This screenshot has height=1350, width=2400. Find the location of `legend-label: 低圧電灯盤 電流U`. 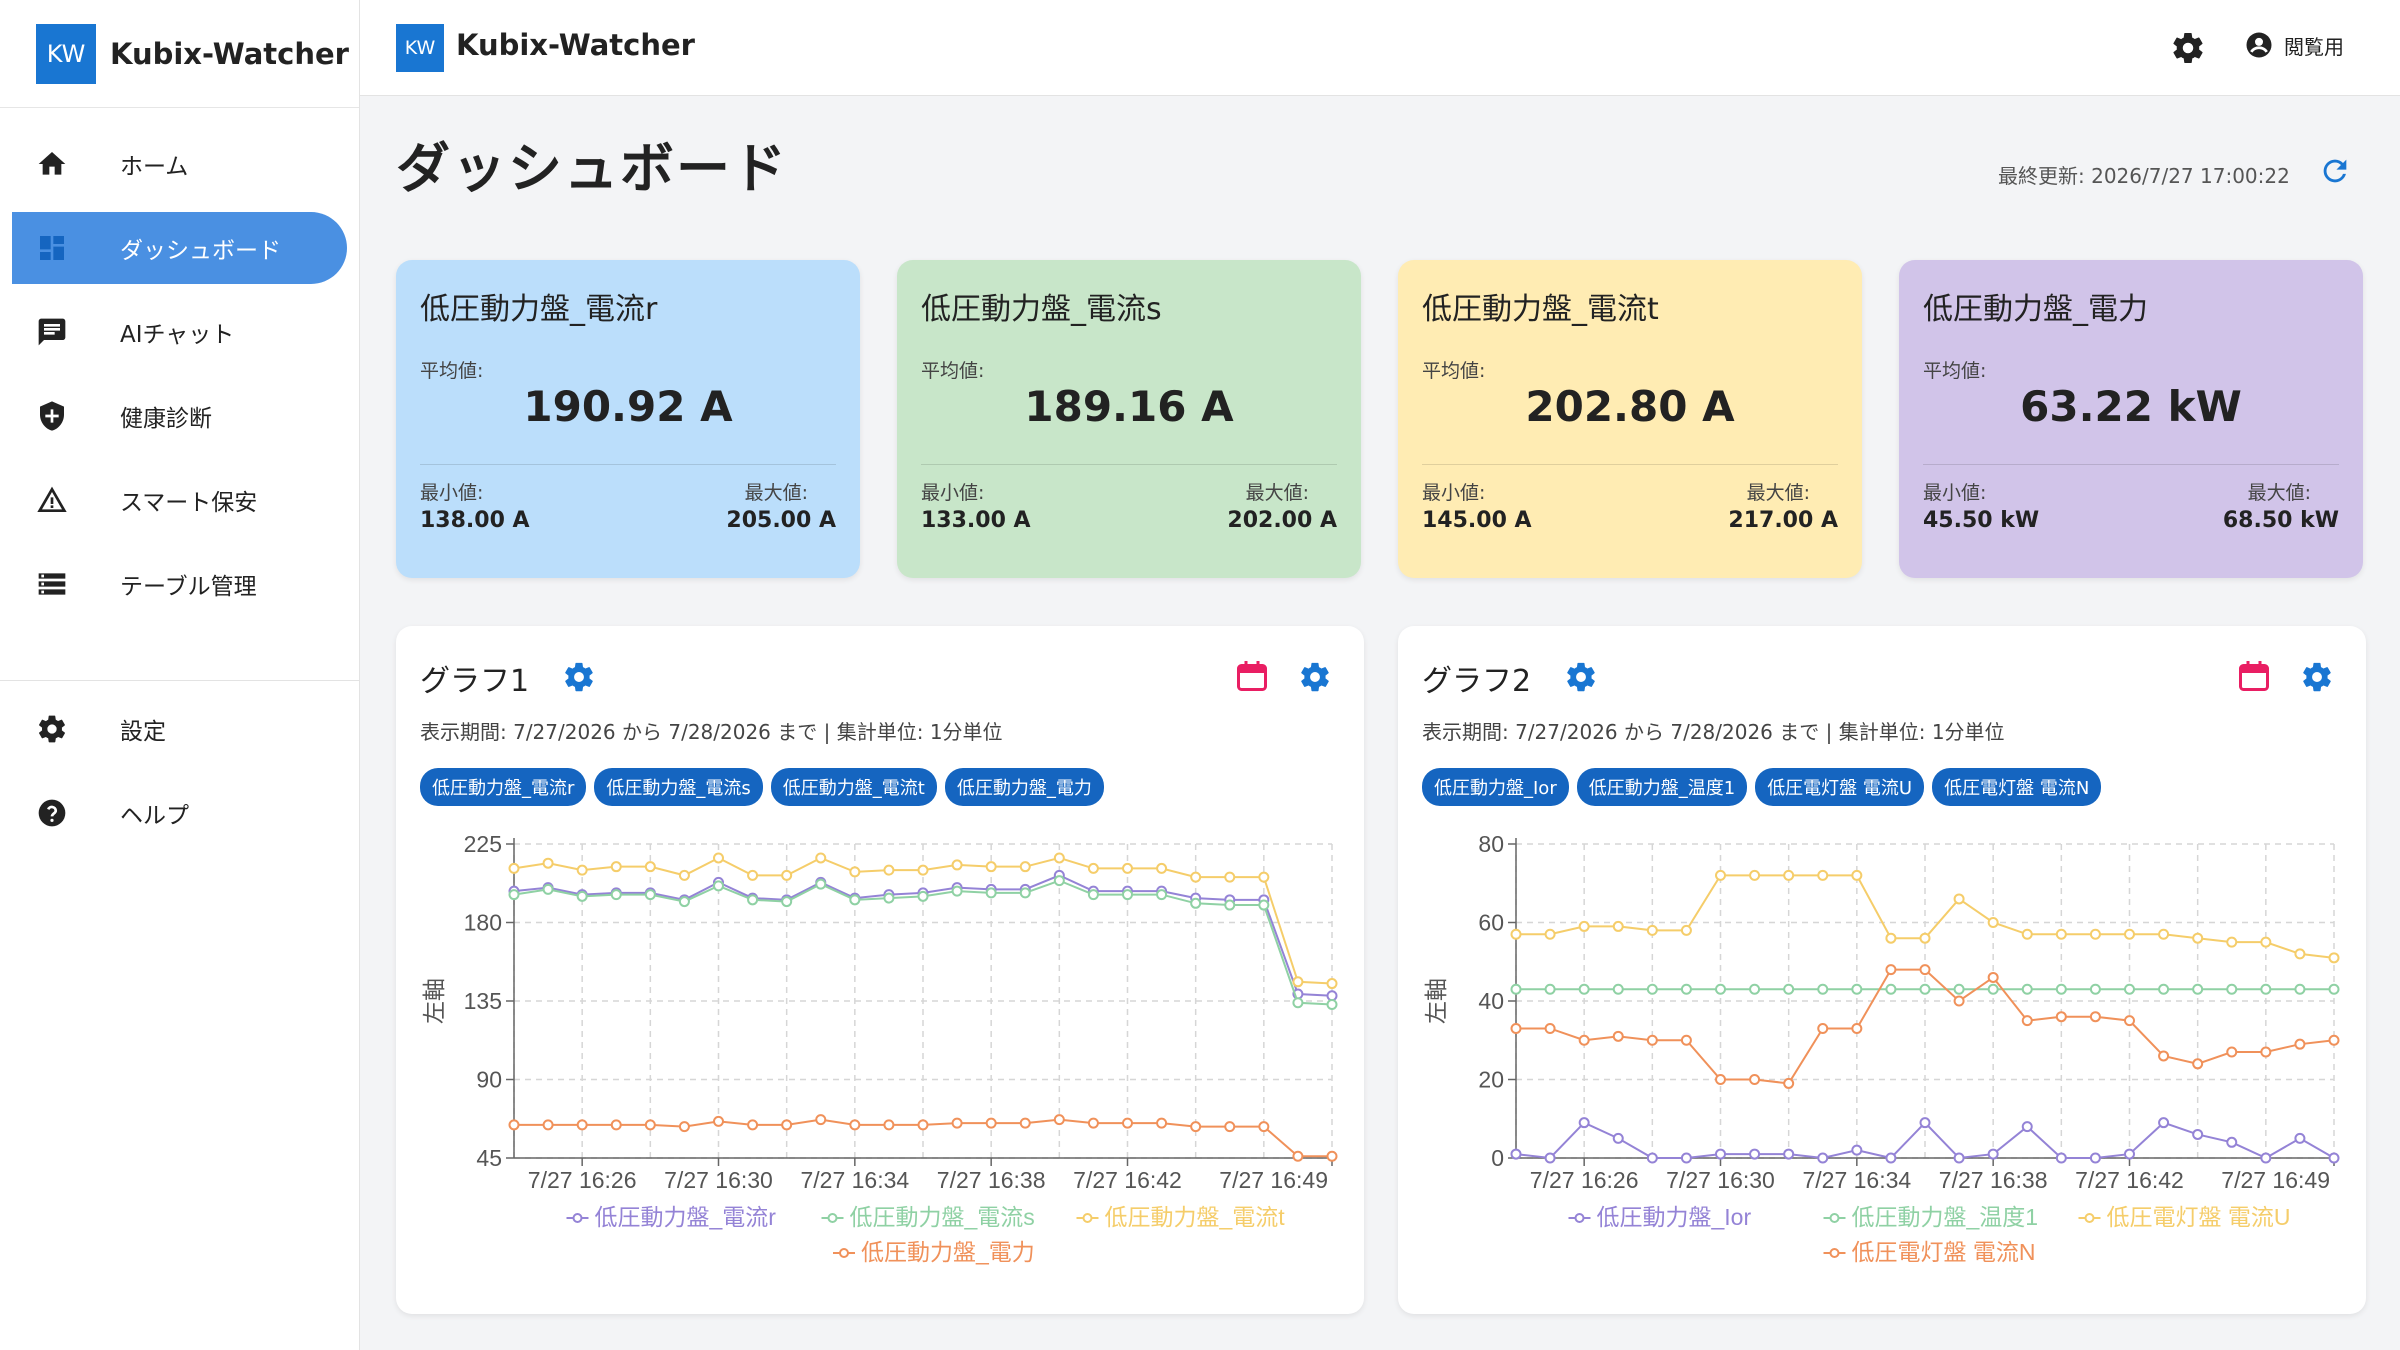

legend-label: 低圧電灯盤 電流U is located at coordinates (2199, 1217).